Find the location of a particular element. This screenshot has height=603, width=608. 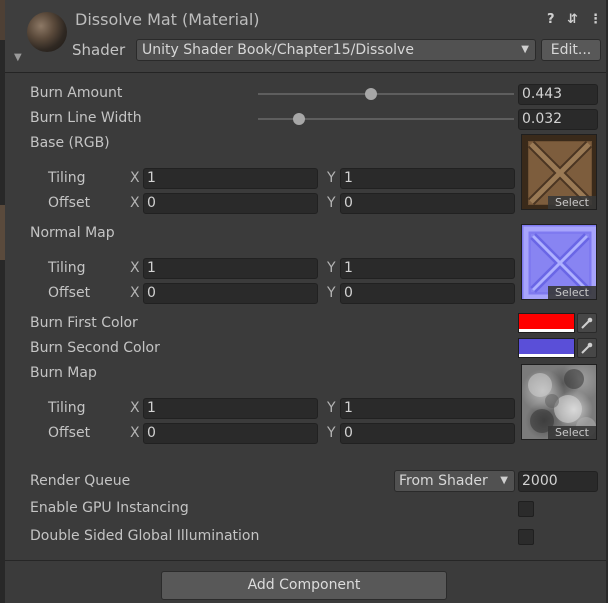

render-queue-mode: From Shader is located at coordinates (443, 481).